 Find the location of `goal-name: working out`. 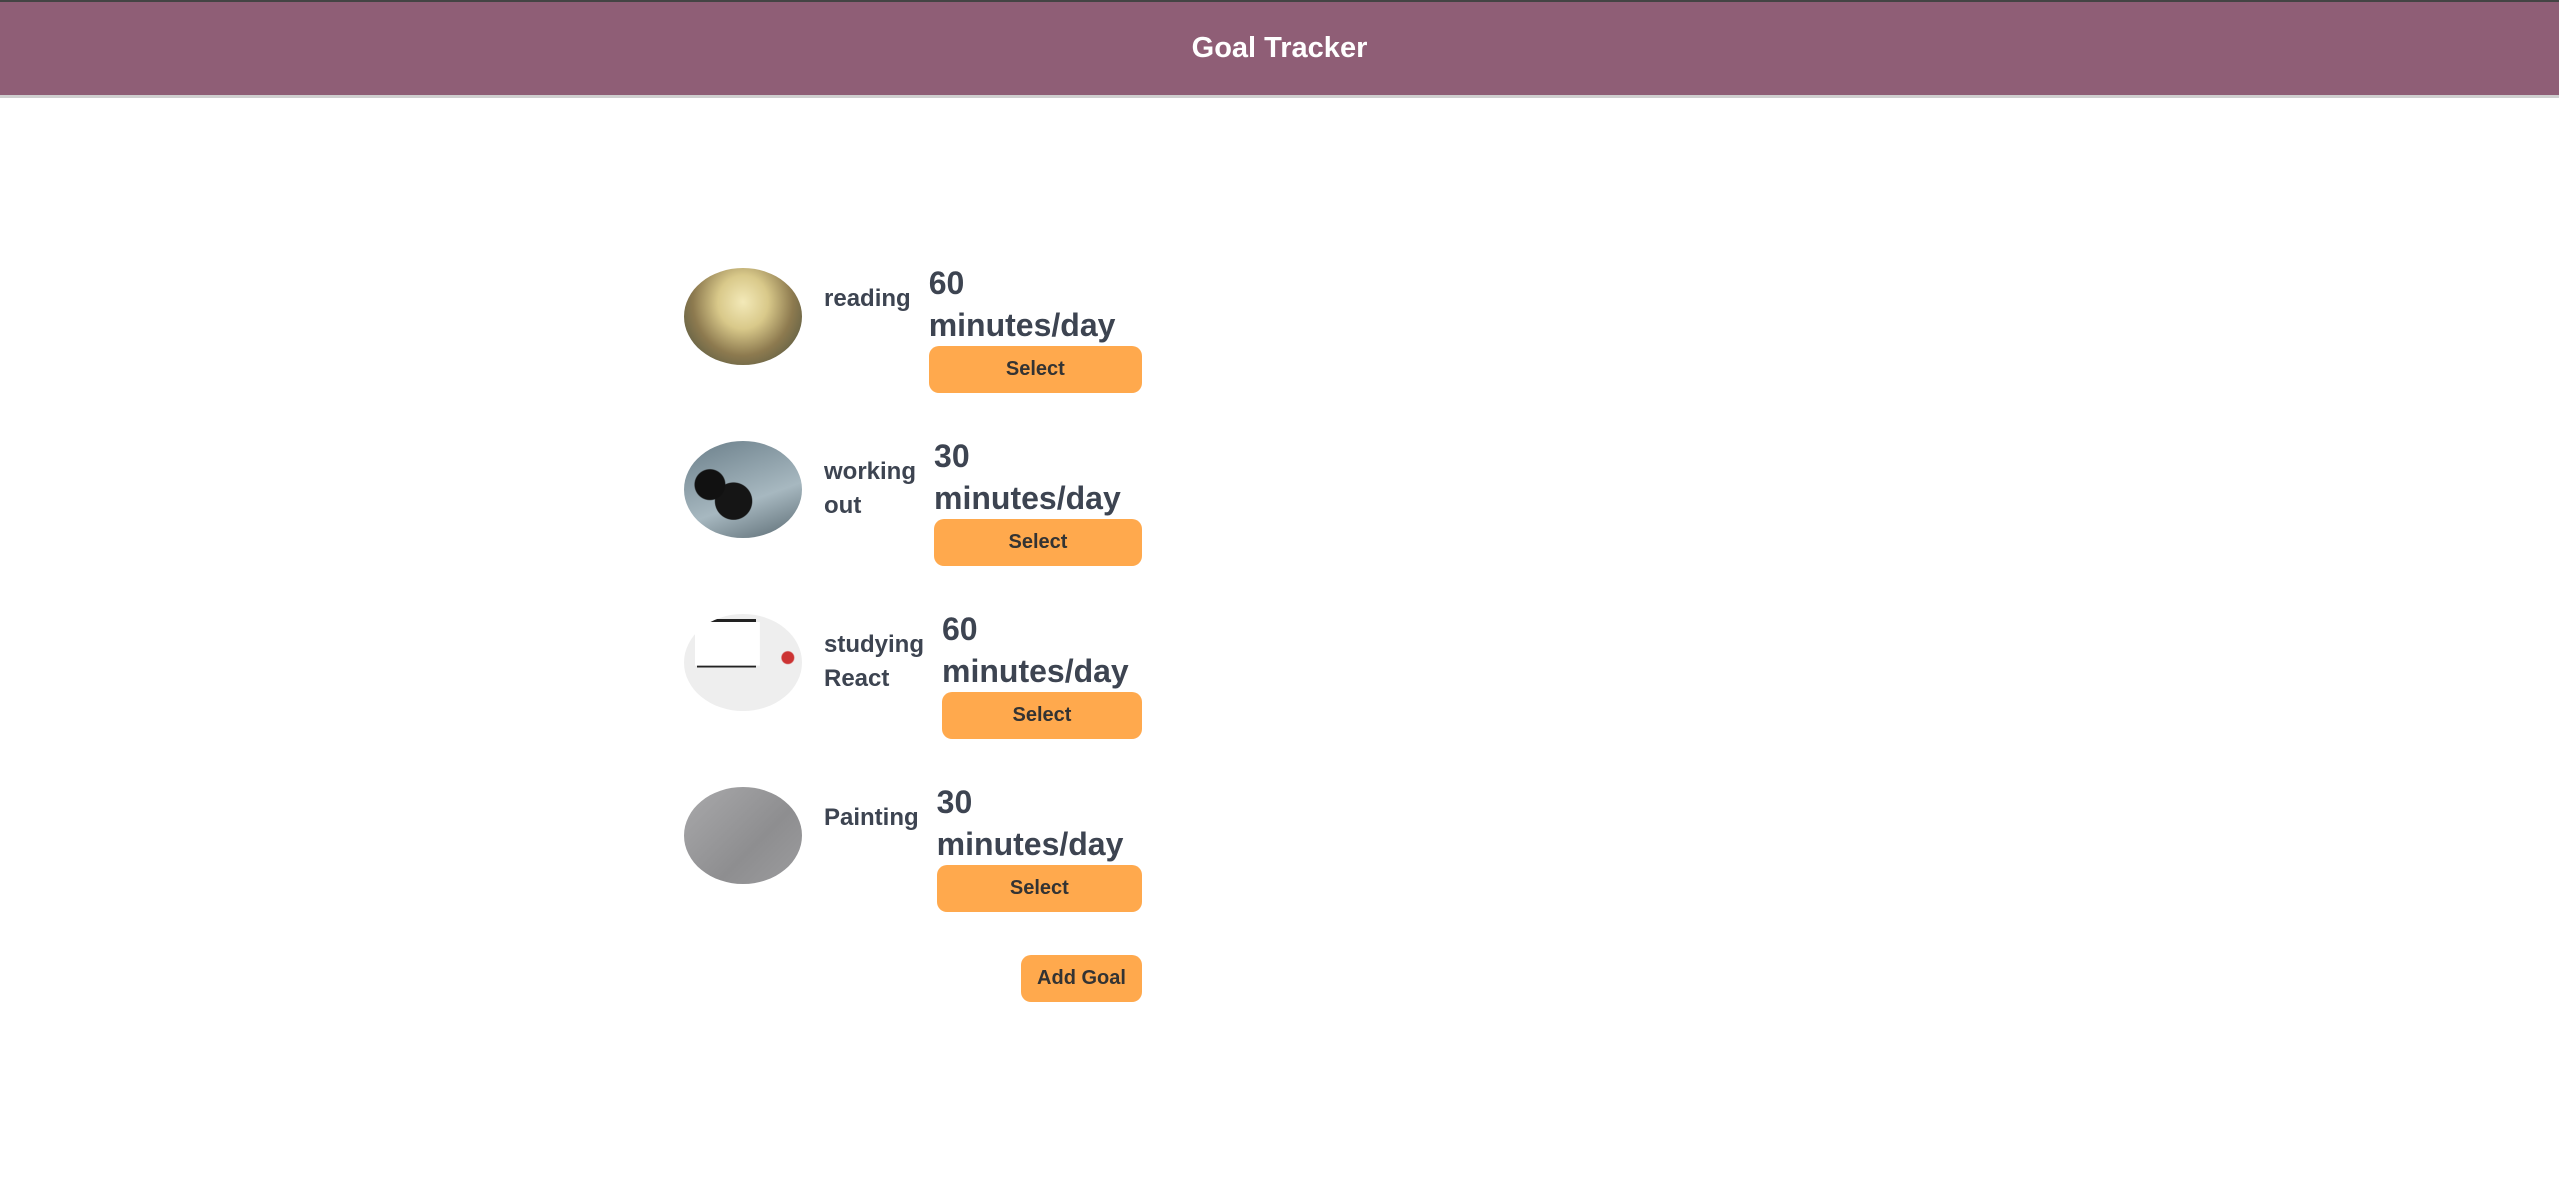

goal-name: working out is located at coordinates (870, 488).